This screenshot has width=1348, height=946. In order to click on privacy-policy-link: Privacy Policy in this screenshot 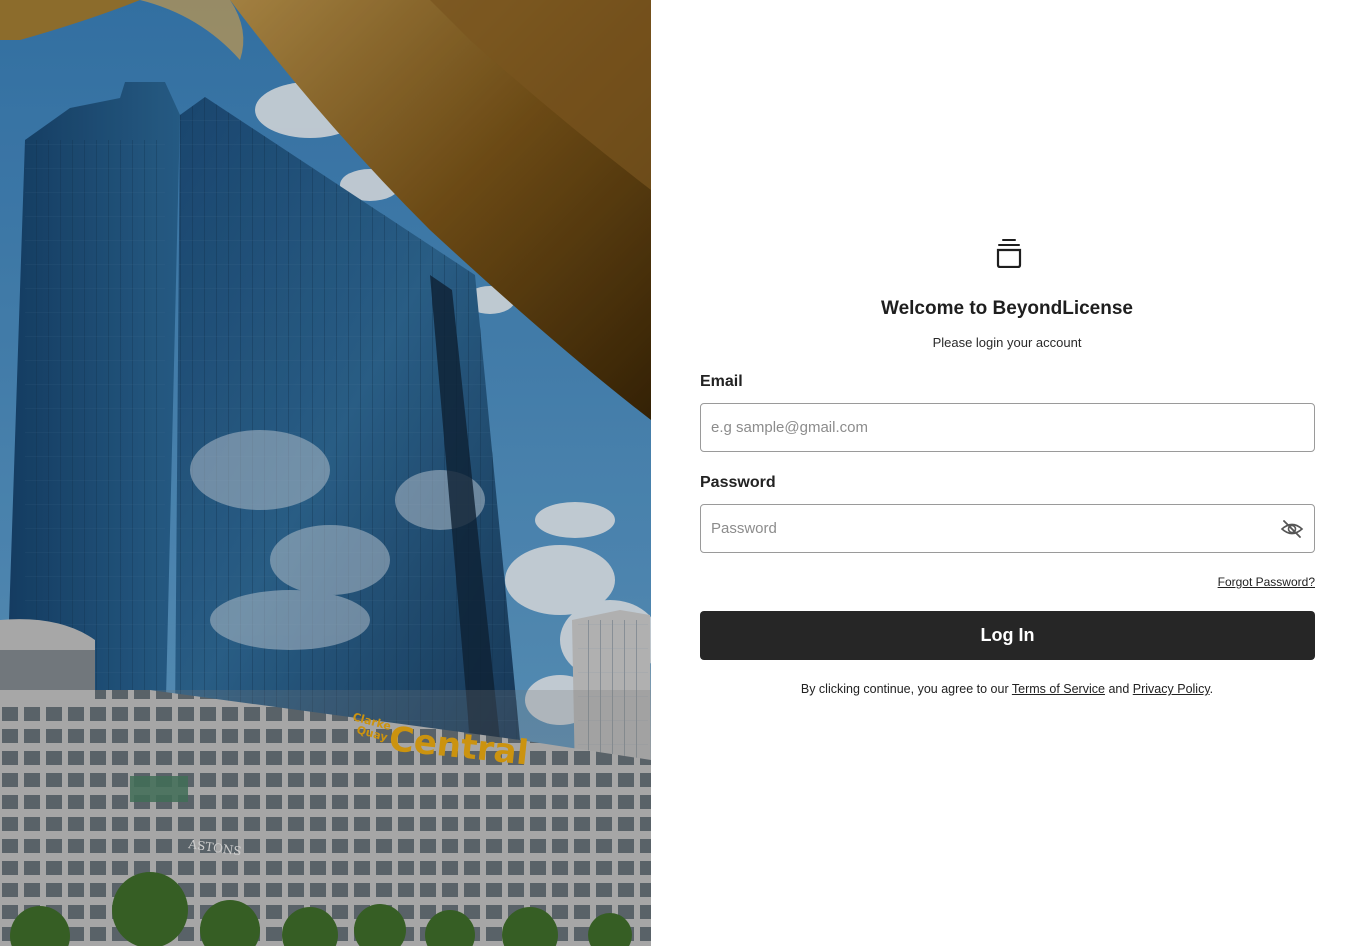, I will do `click(1171, 689)`.